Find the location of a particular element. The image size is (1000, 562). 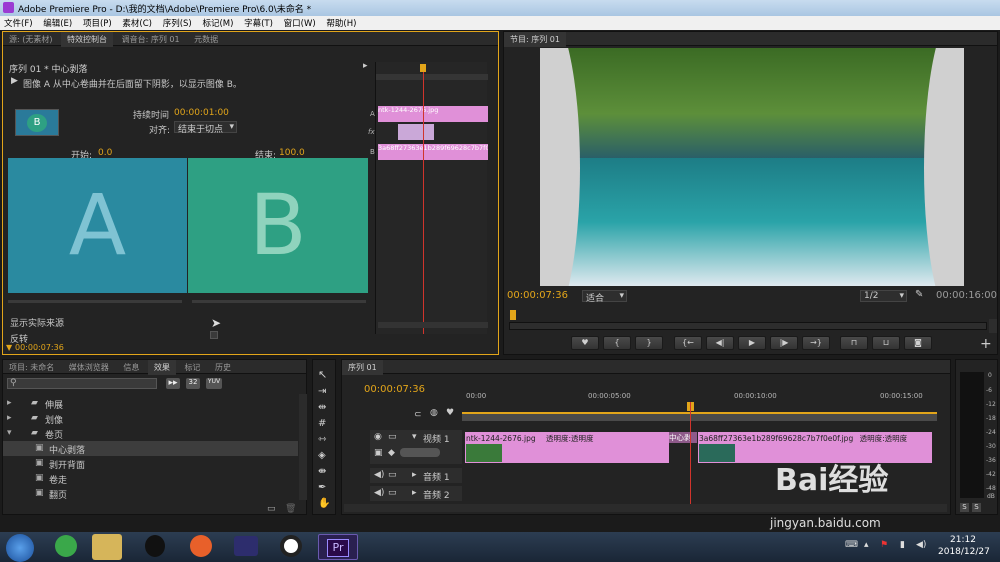

tab-markers: 标记 is located at coordinates (192, 367).